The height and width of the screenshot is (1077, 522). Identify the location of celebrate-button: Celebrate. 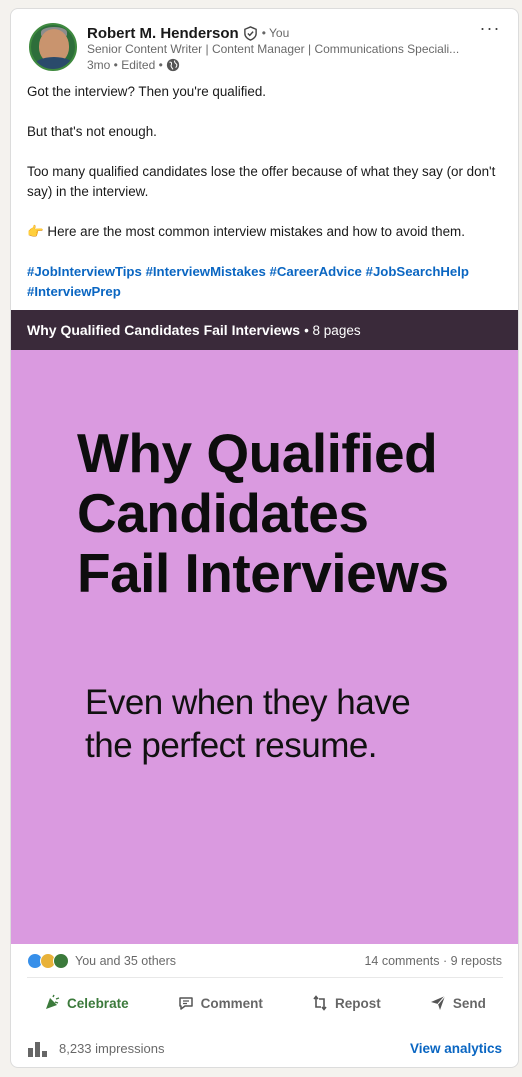
(86, 1003).